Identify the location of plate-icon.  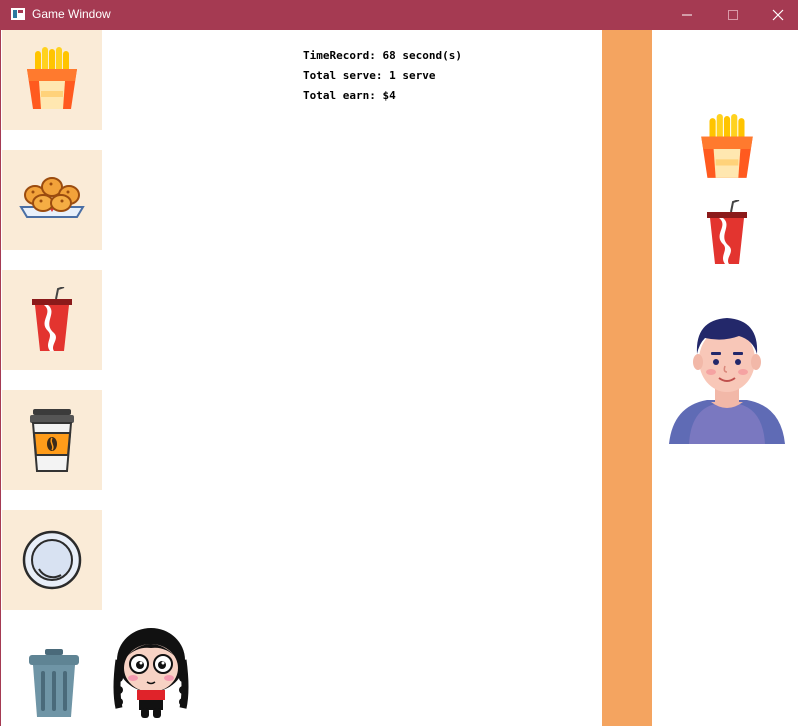
(52, 560).